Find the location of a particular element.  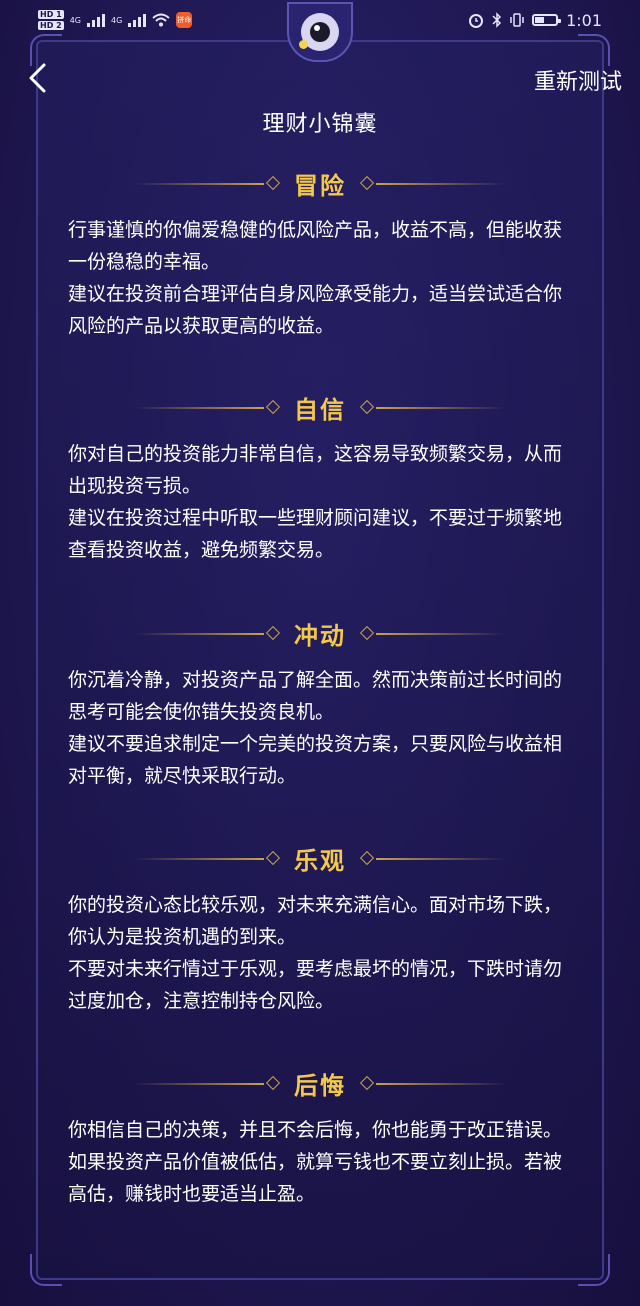

section-header: 冲动 is located at coordinates (320, 633).